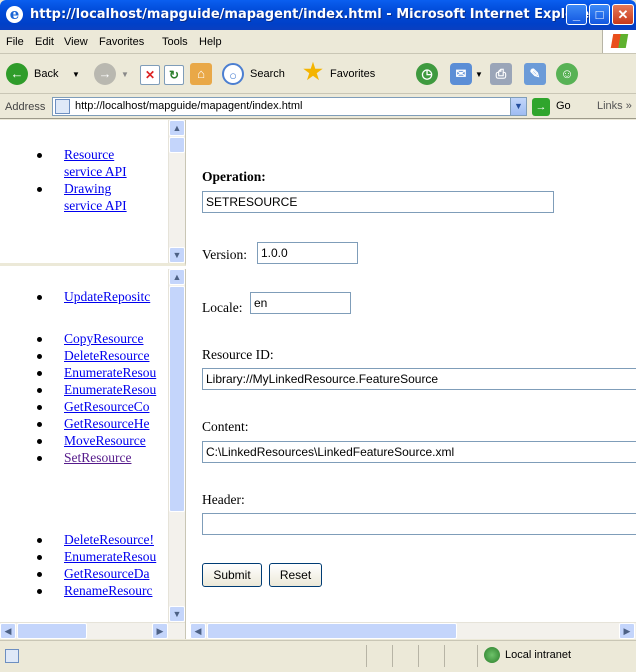 Image resolution: width=636 pixels, height=672 pixels. What do you see at coordinates (174, 75) in the screenshot?
I see `refresh-icon: ↻` at bounding box center [174, 75].